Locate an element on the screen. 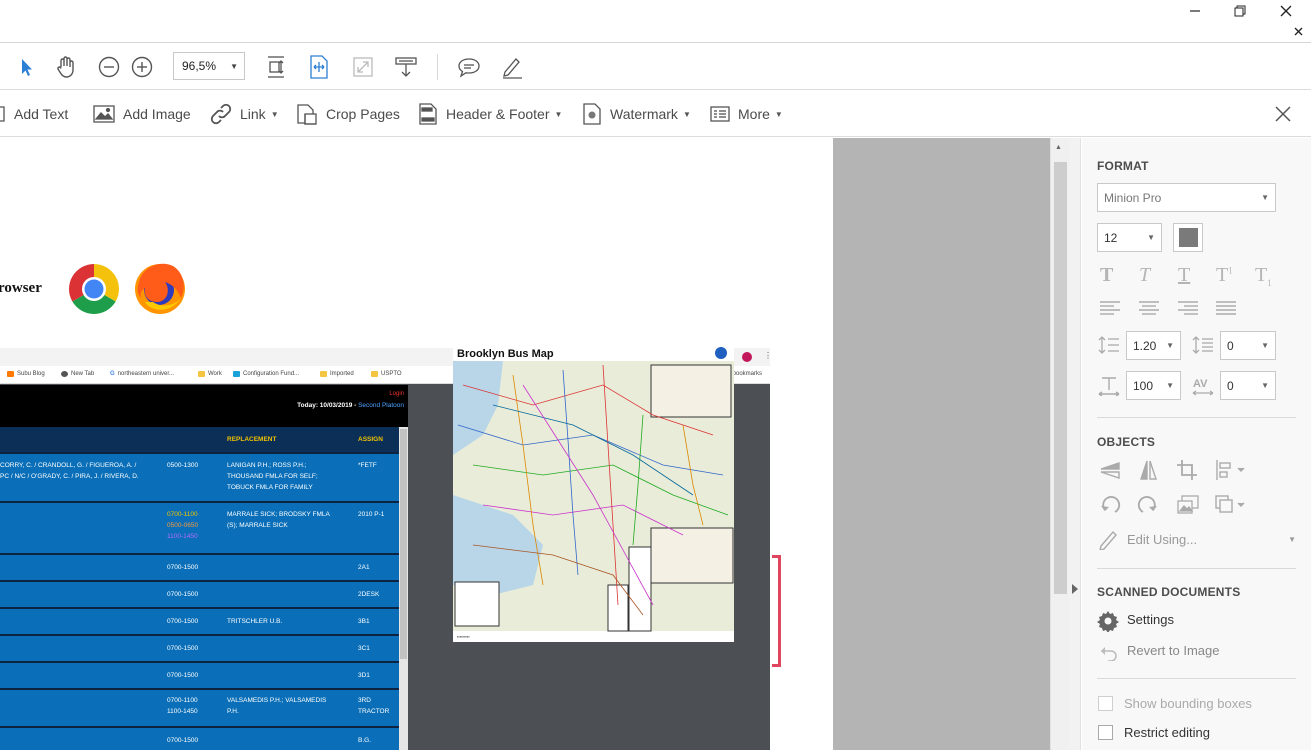 This screenshot has width=1311, height=750. justify-icon is located at coordinates (1226, 308).